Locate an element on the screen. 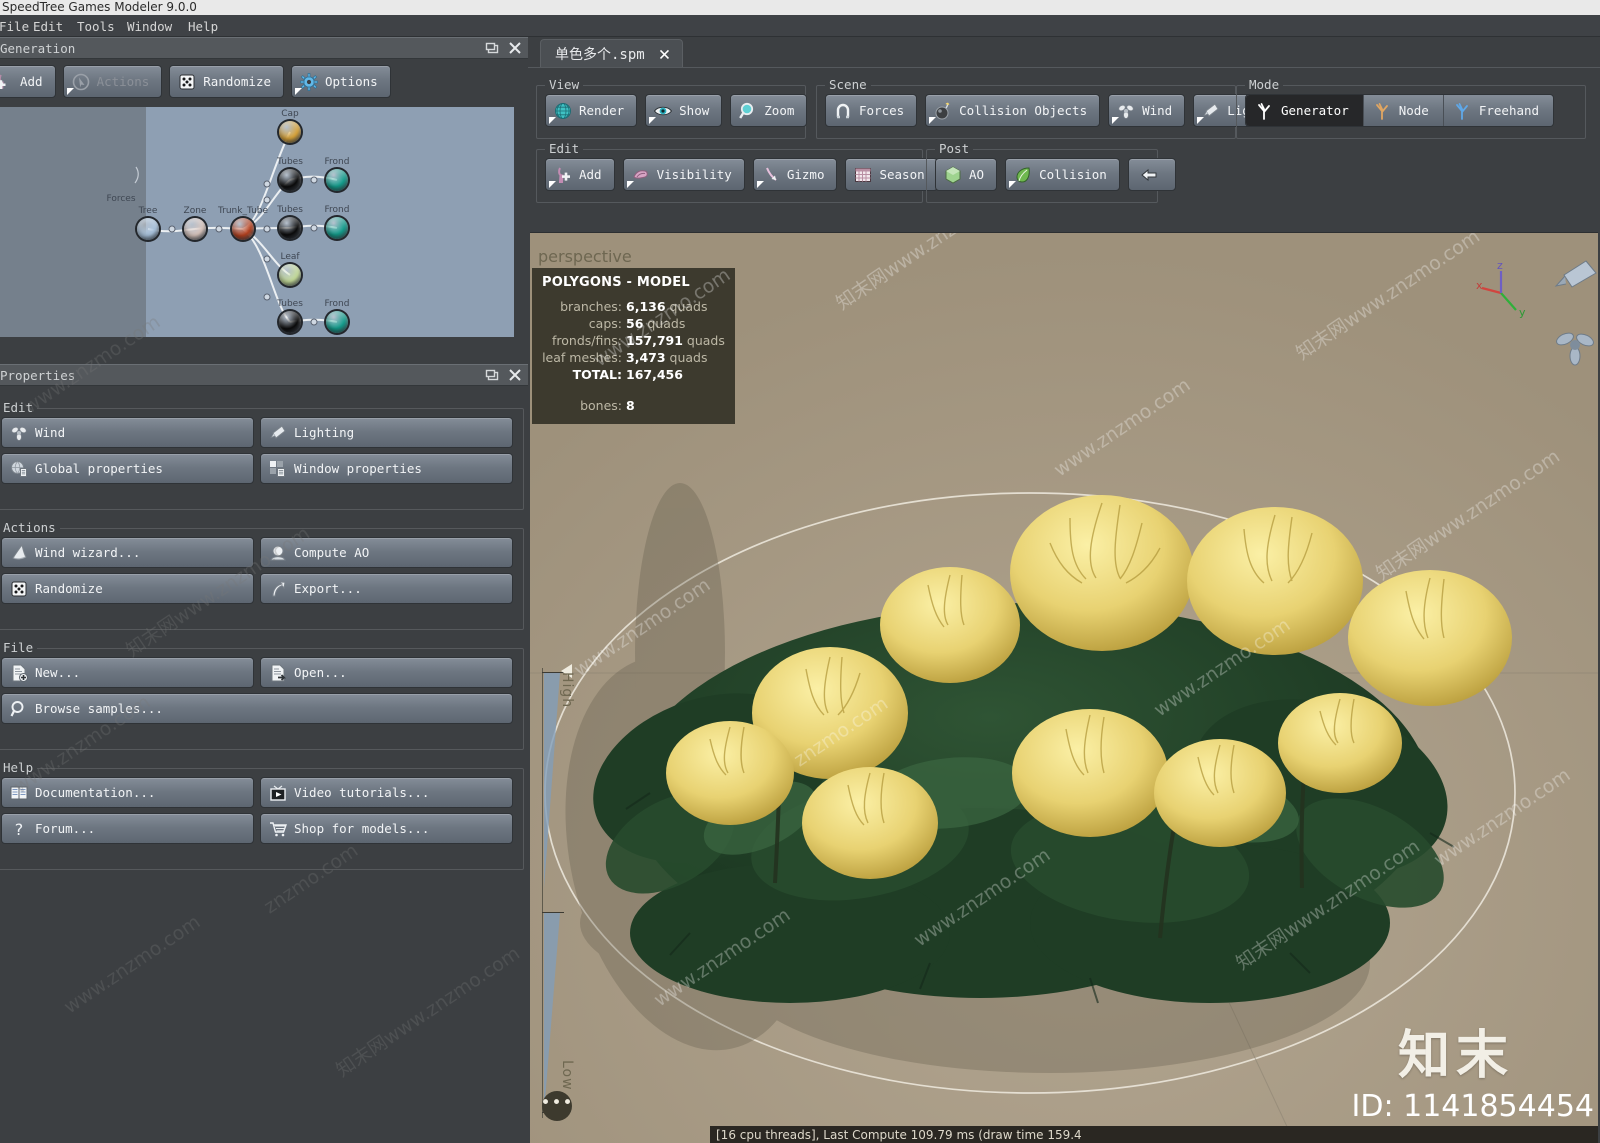 Image resolution: width=1600 pixels, height=1143 pixels. tab-close-icon: ✕ is located at coordinates (664, 54).